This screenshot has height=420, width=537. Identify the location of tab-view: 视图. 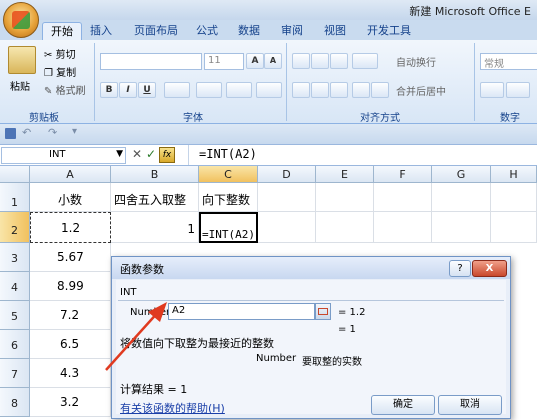
(335, 31).